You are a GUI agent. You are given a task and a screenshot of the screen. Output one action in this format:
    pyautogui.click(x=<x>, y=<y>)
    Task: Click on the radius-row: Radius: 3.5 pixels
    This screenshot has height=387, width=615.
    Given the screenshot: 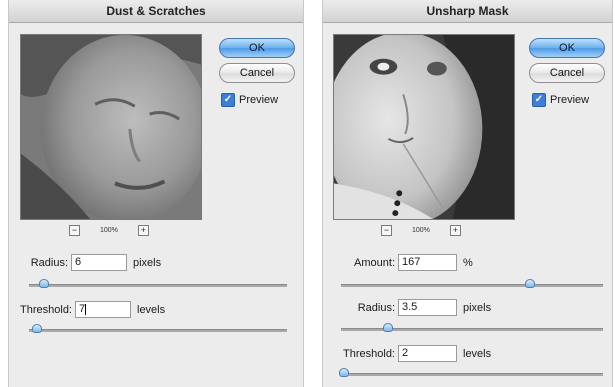 What is the action you would take?
    pyautogui.click(x=407, y=307)
    